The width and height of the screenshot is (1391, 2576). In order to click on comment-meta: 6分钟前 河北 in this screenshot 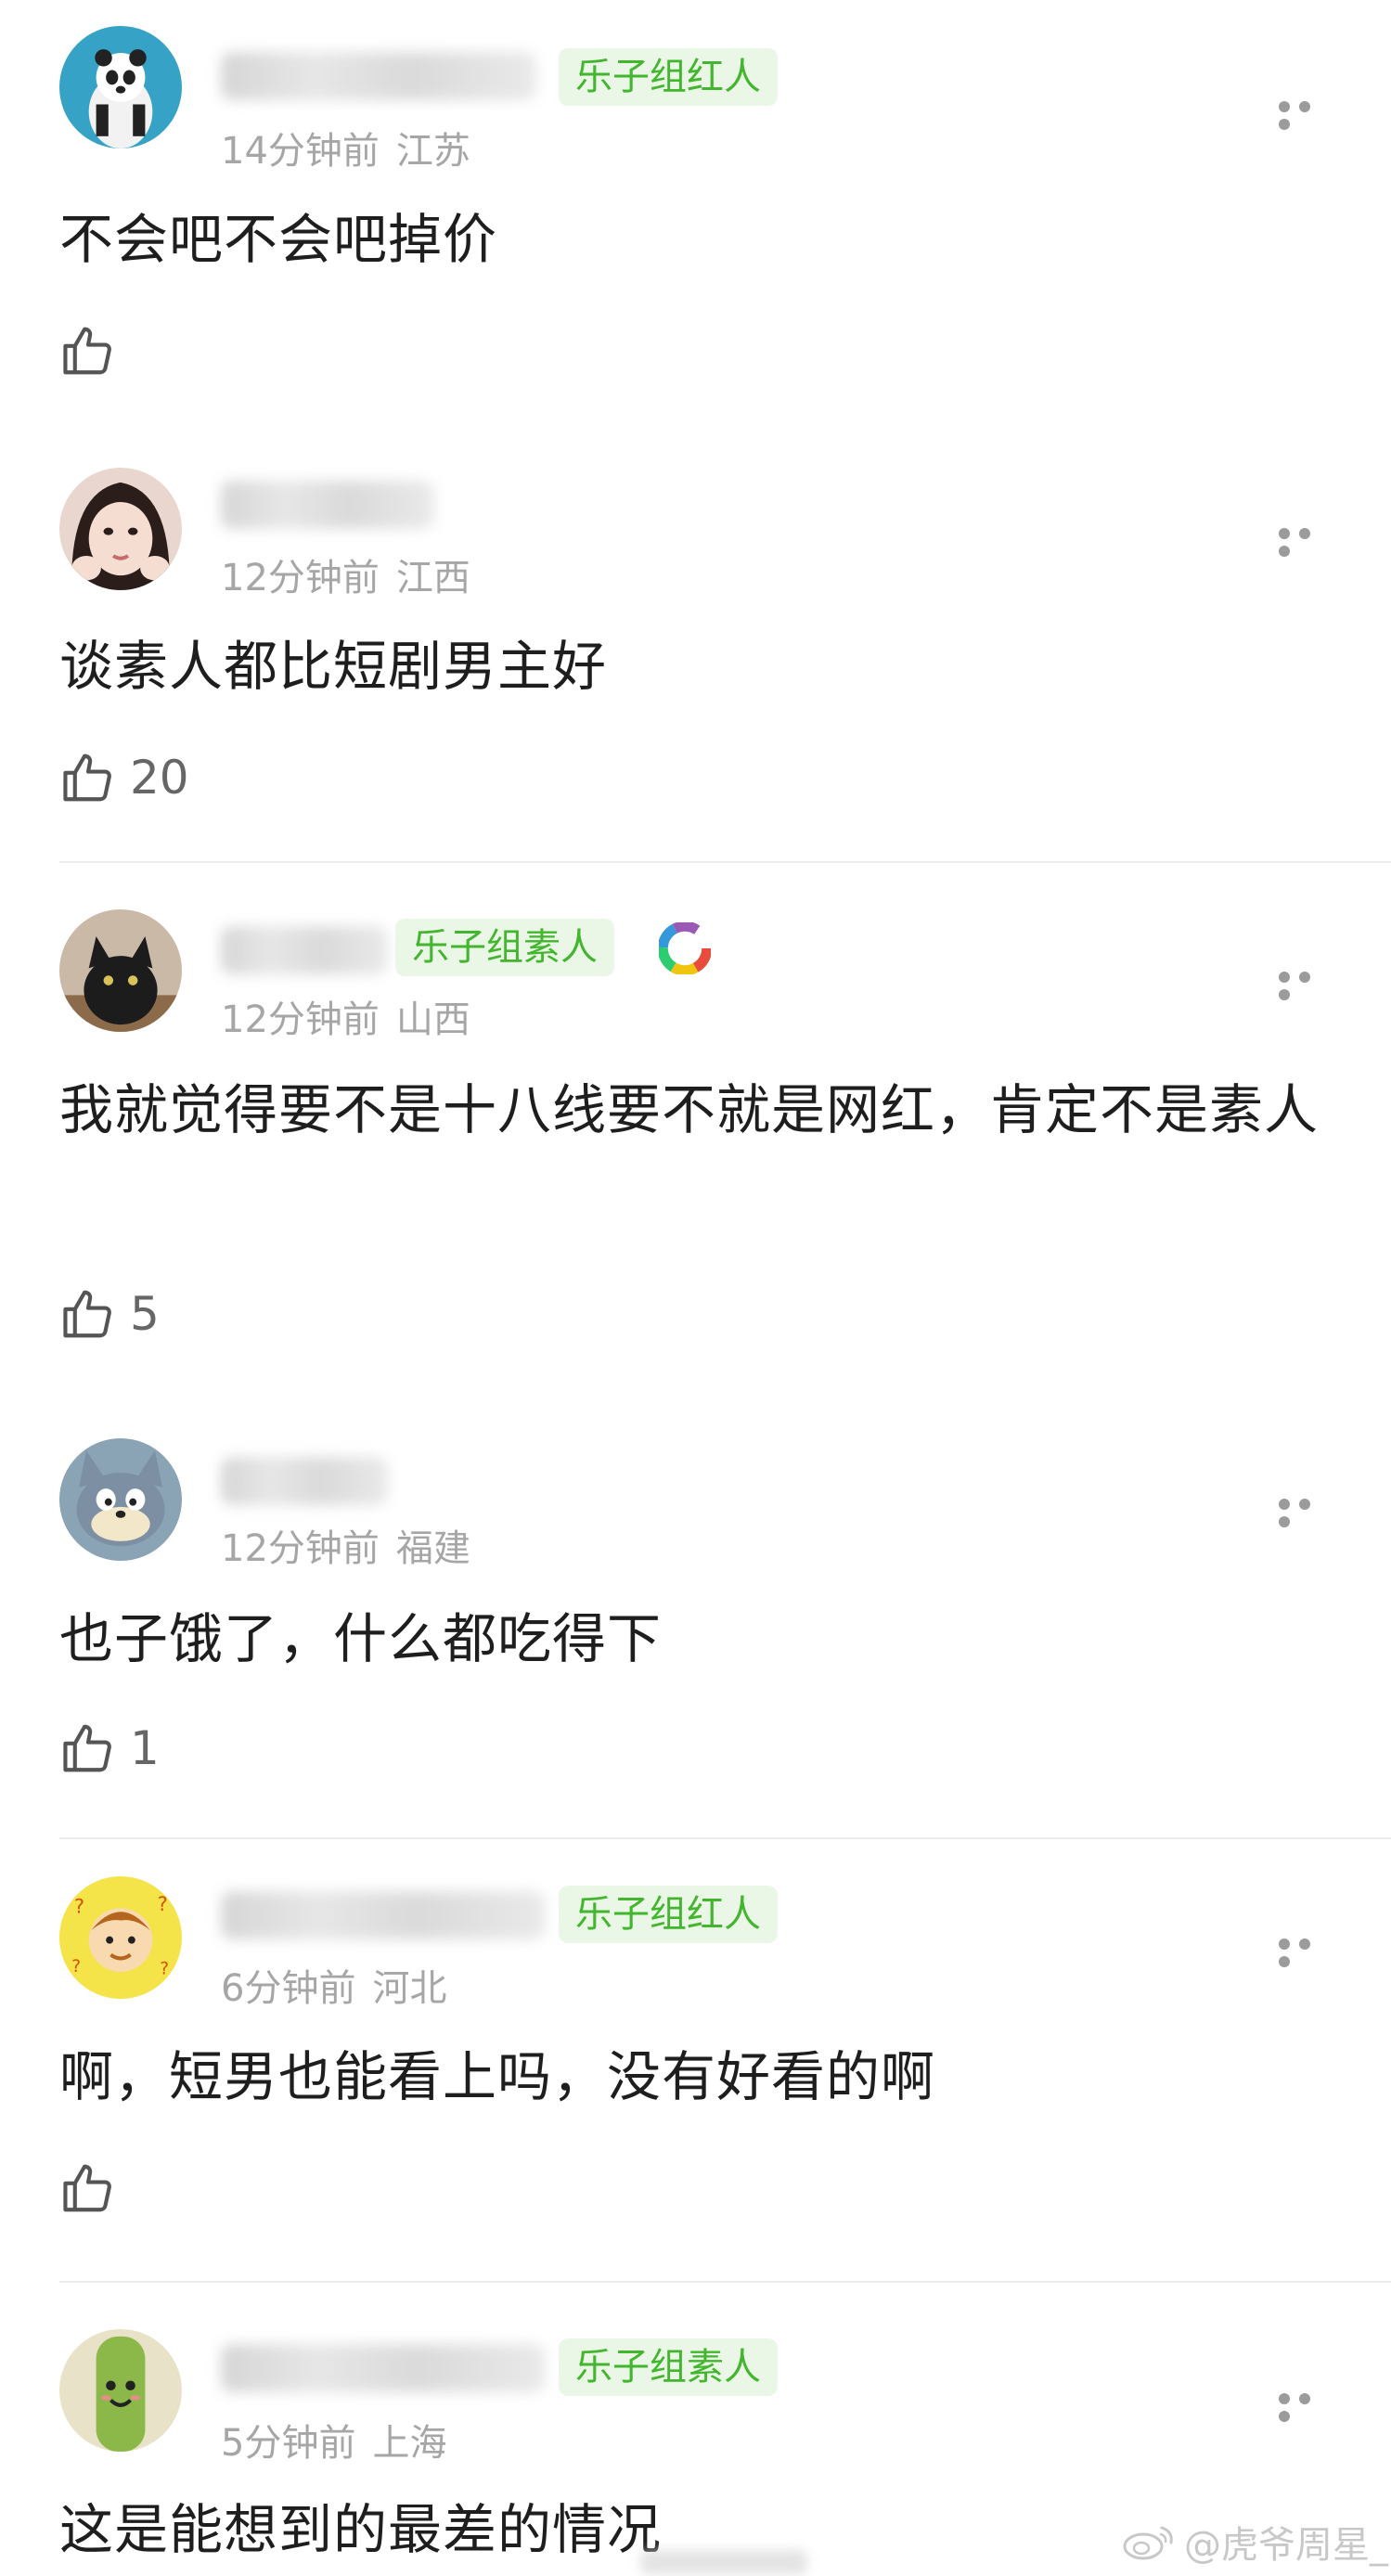, I will do `click(333, 1985)`.